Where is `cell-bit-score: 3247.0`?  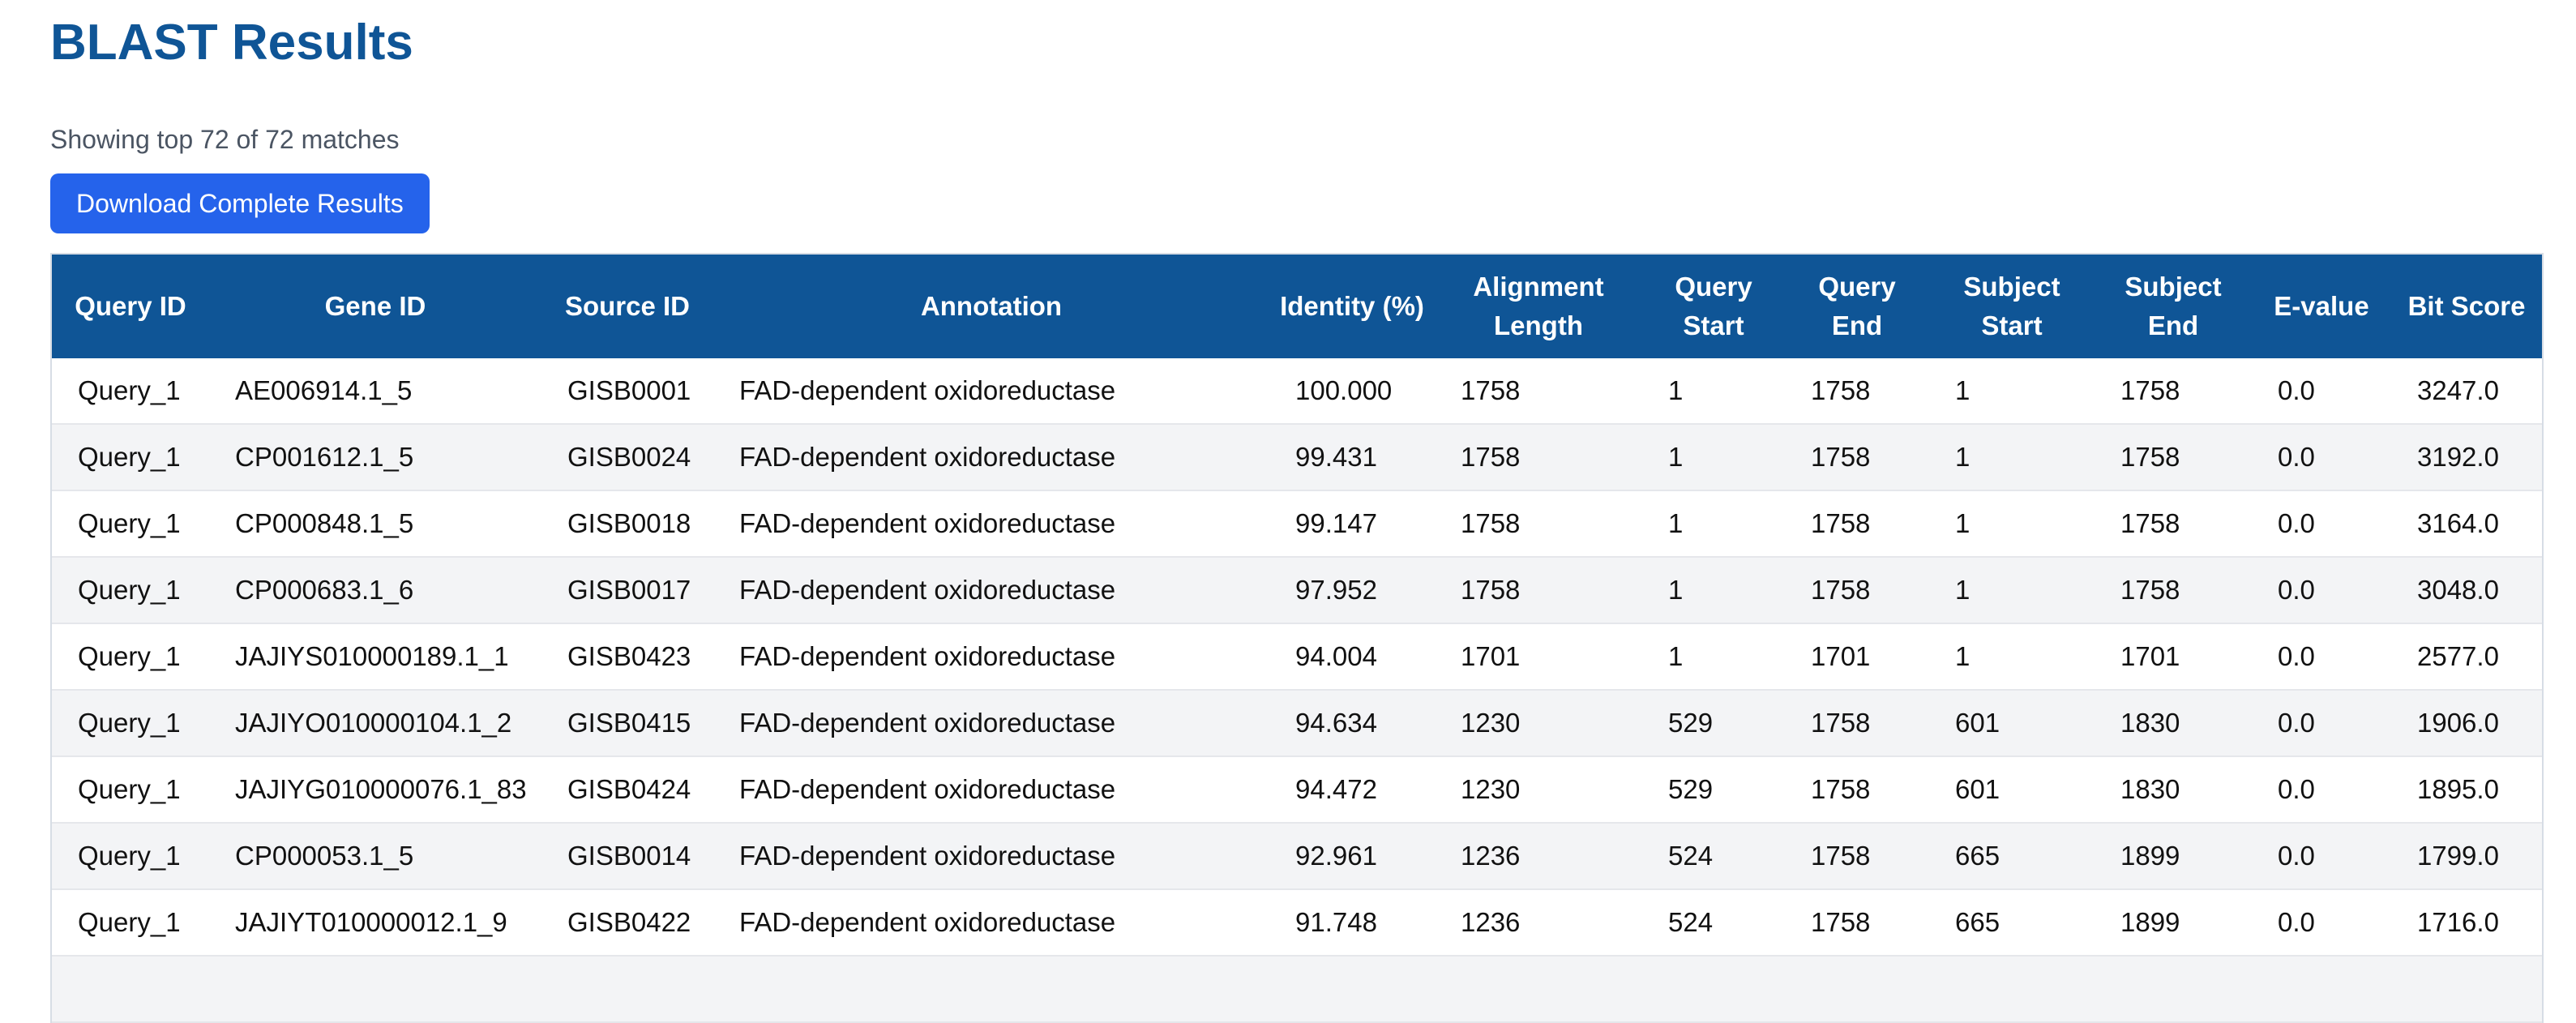
cell-bit-score: 3247.0 is located at coordinates (2466, 392).